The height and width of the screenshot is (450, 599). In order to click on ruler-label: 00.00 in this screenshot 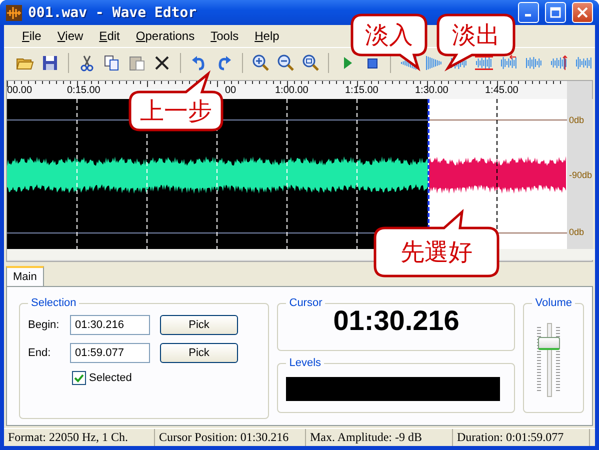, I will do `click(19, 90)`.